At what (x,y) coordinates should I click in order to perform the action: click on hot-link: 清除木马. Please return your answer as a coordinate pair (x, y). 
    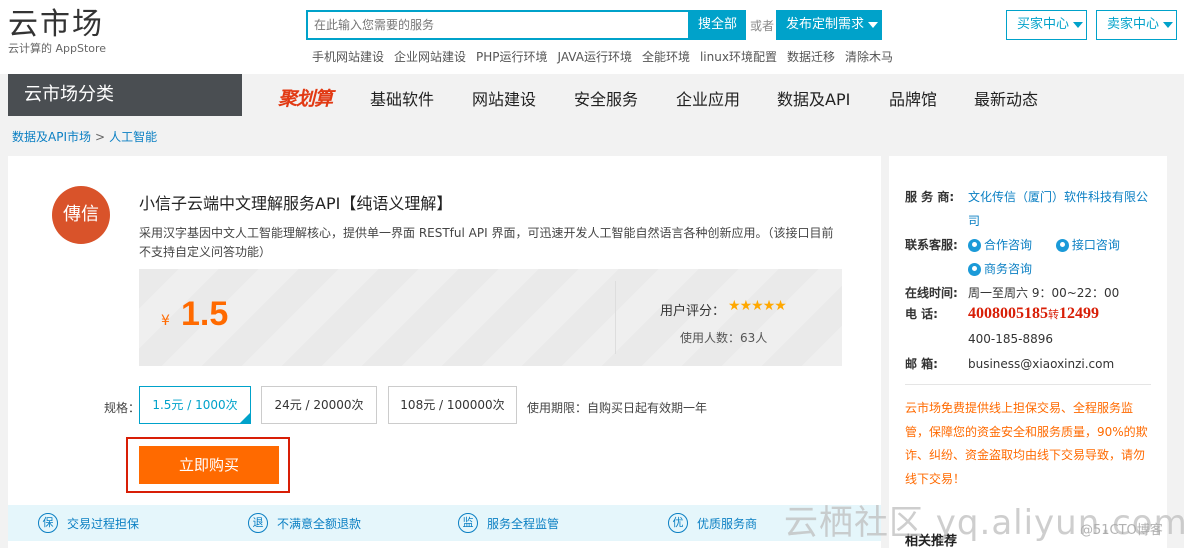
    Looking at the image, I should click on (869, 56).